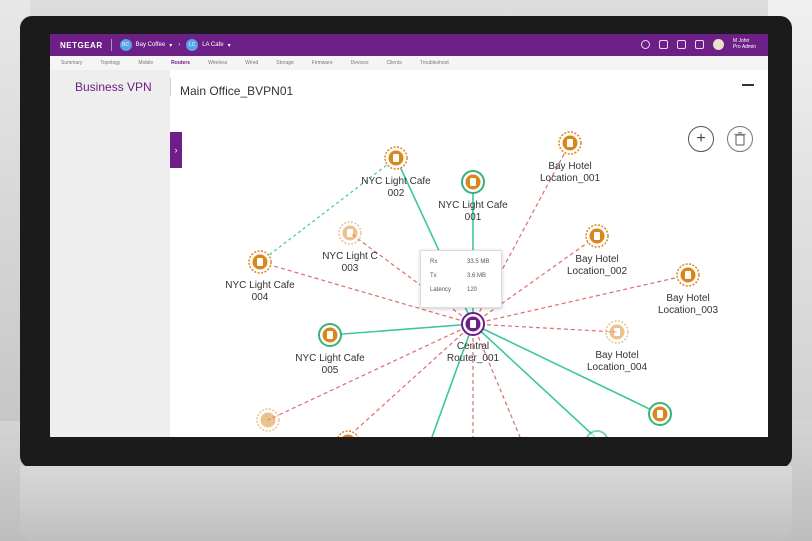 The image size is (812, 541). Describe the element at coordinates (687, 298) in the screenshot. I see `label-bay-003-1: Bay Hotel` at that location.